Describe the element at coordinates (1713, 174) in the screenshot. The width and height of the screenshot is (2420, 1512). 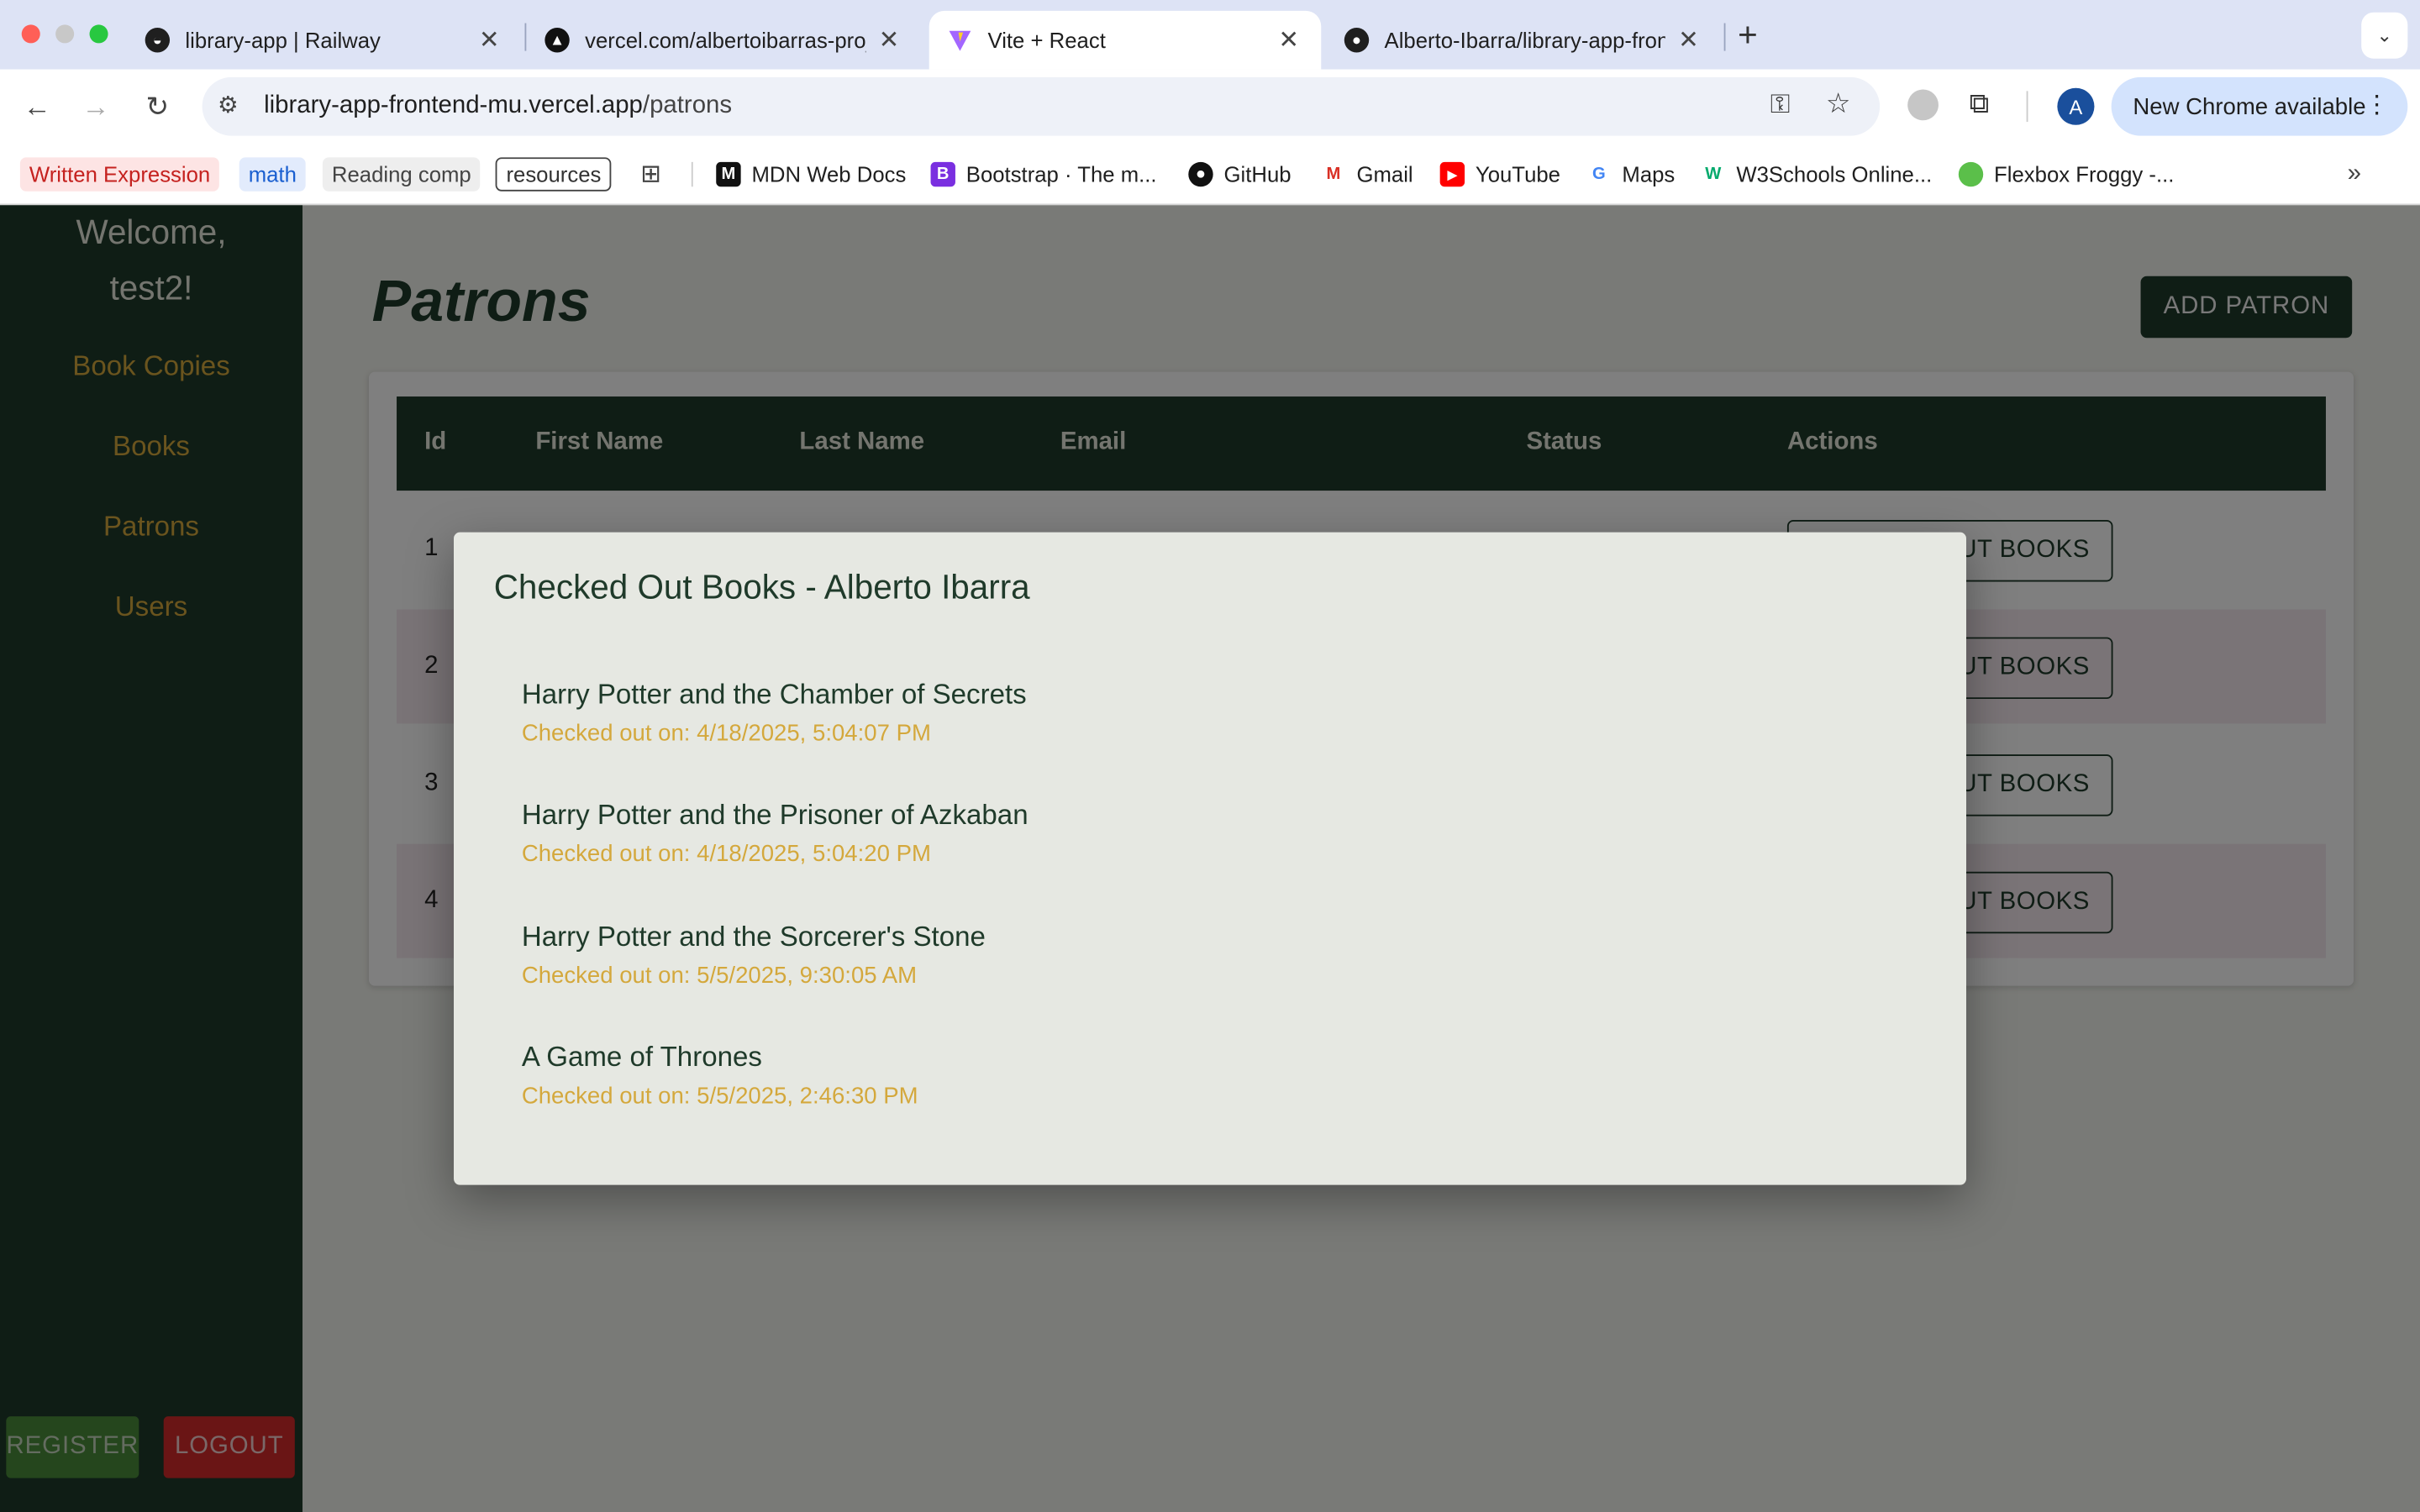
I see `w3schools-icon: W` at that location.